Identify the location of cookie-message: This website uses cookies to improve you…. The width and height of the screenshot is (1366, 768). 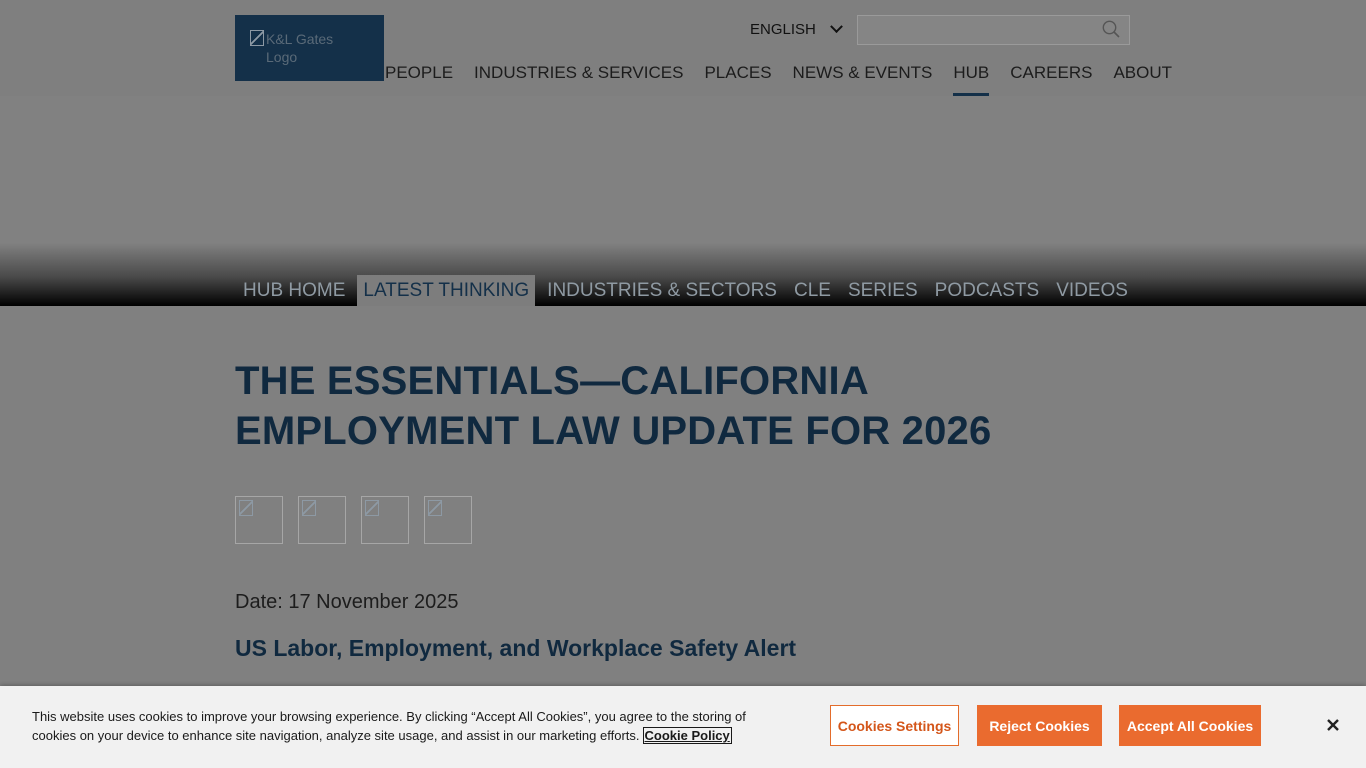
(389, 726).